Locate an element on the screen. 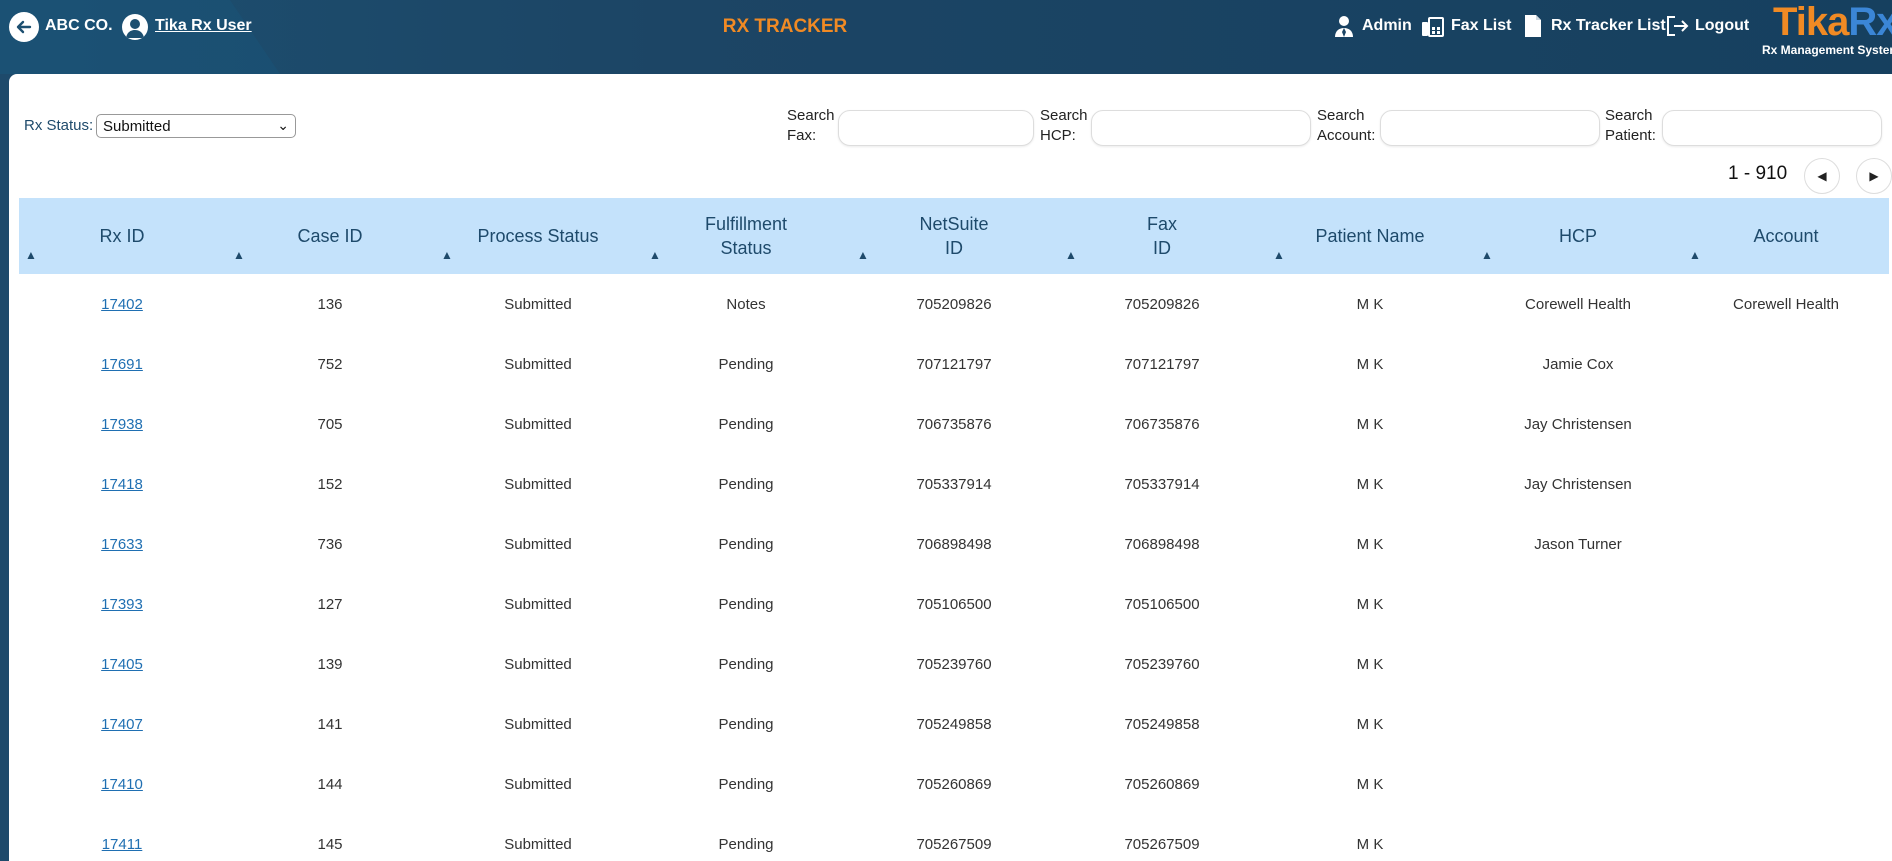 Image resolution: width=1892 pixels, height=861 pixels. rx-id-link: 17691 is located at coordinates (122, 364).